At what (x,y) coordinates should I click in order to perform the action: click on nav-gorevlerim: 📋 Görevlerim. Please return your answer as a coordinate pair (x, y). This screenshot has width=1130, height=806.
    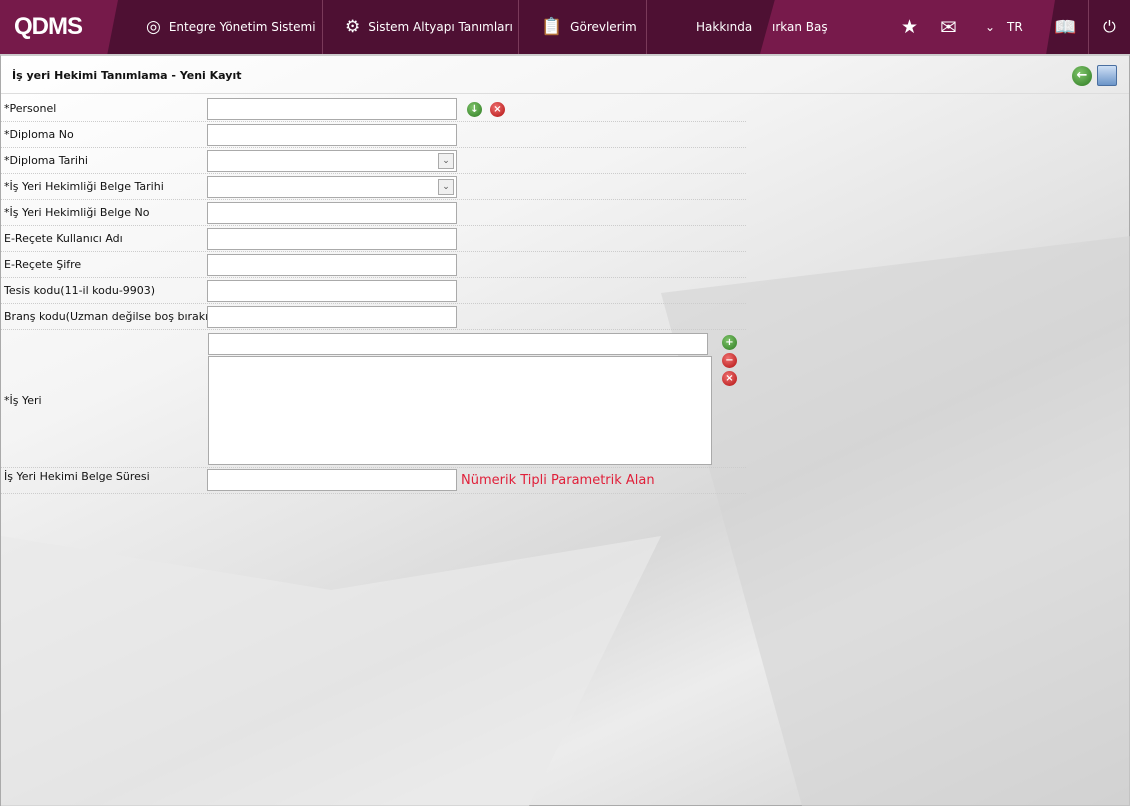
    Looking at the image, I should click on (583, 27).